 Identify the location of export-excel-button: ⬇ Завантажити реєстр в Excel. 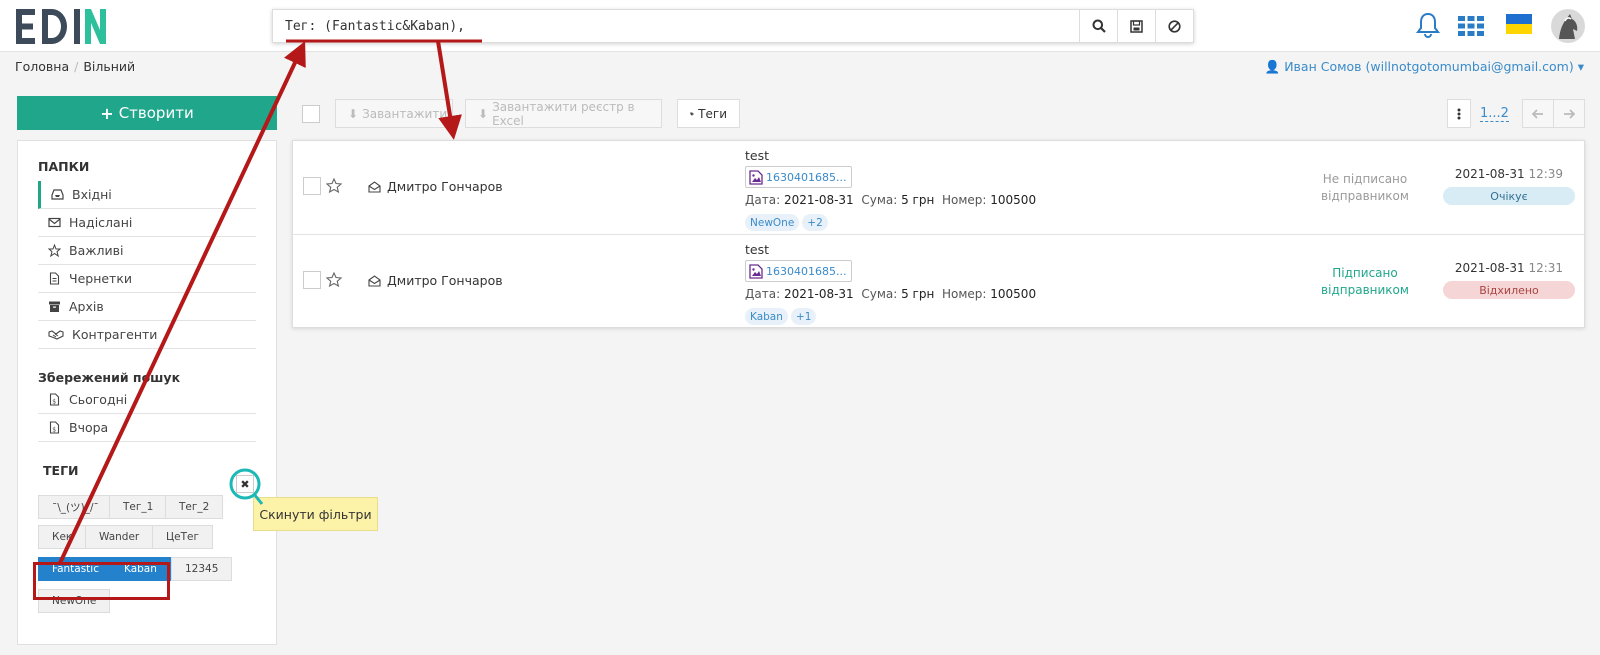
(563, 113).